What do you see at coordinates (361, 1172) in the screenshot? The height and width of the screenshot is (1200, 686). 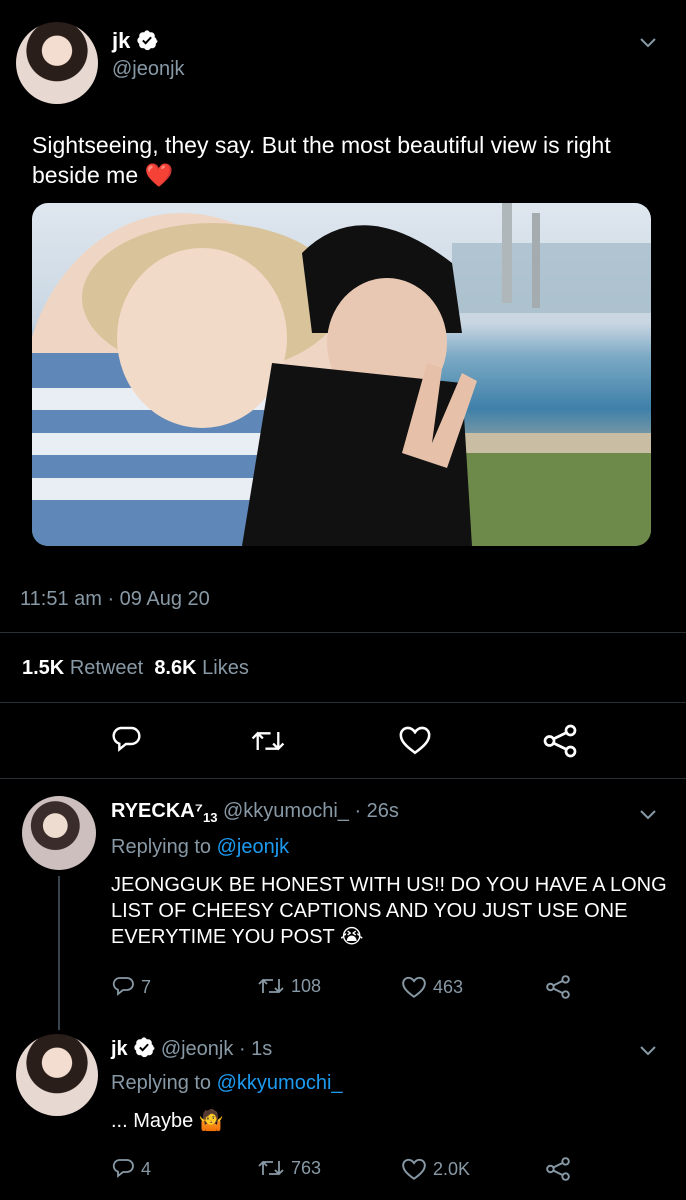 I see `reply-actions: 4 763 2.0K` at bounding box center [361, 1172].